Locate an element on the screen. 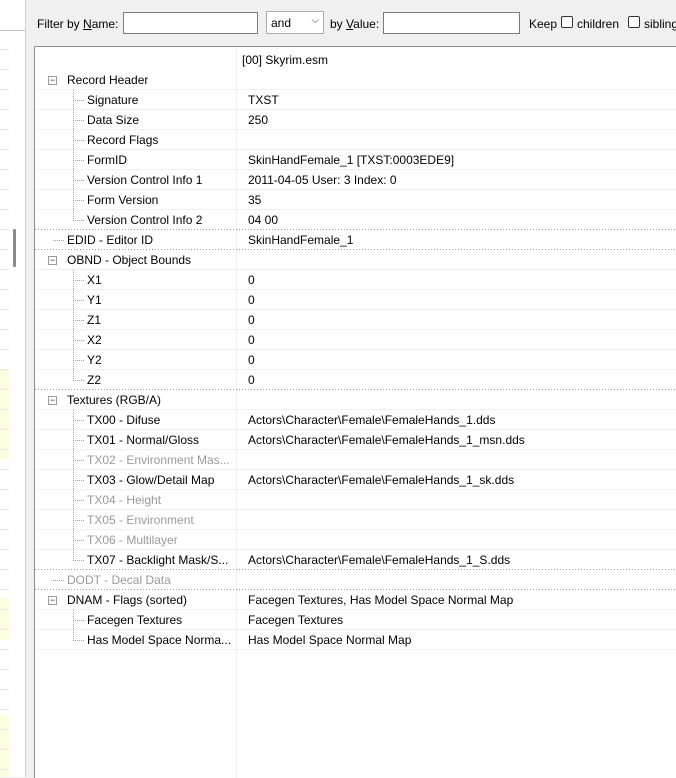  tree-row-z1: Z1 0 is located at coordinates (355, 320).